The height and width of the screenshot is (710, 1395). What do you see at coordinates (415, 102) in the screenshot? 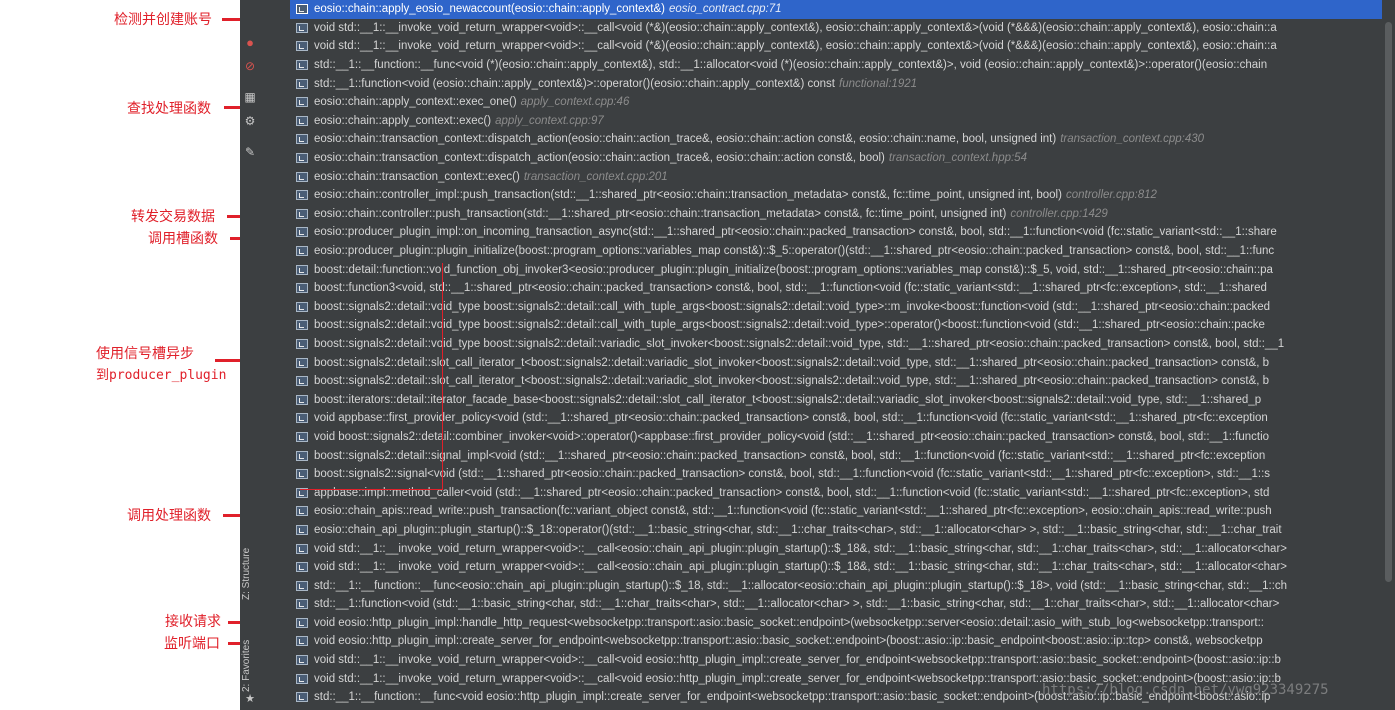
I see `frame-method: eosio::chain::apply_context::exec_one()` at bounding box center [415, 102].